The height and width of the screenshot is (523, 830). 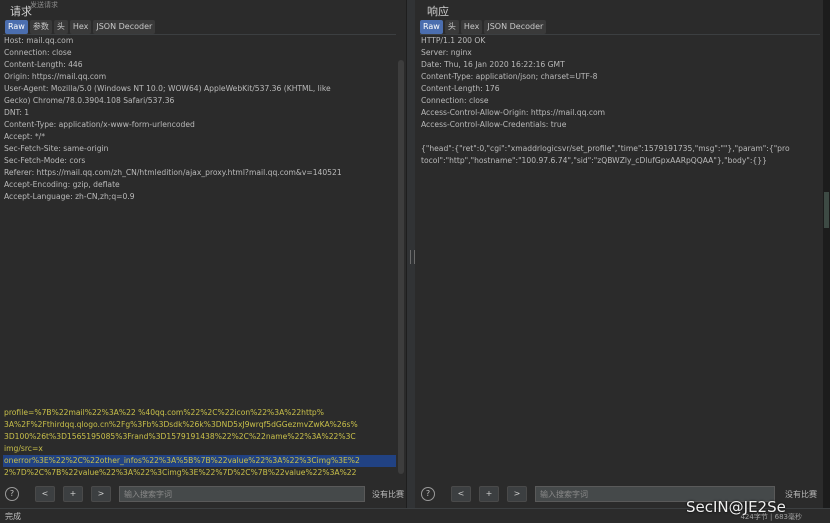 I want to click on request-scrollbar, so click(x=401, y=267).